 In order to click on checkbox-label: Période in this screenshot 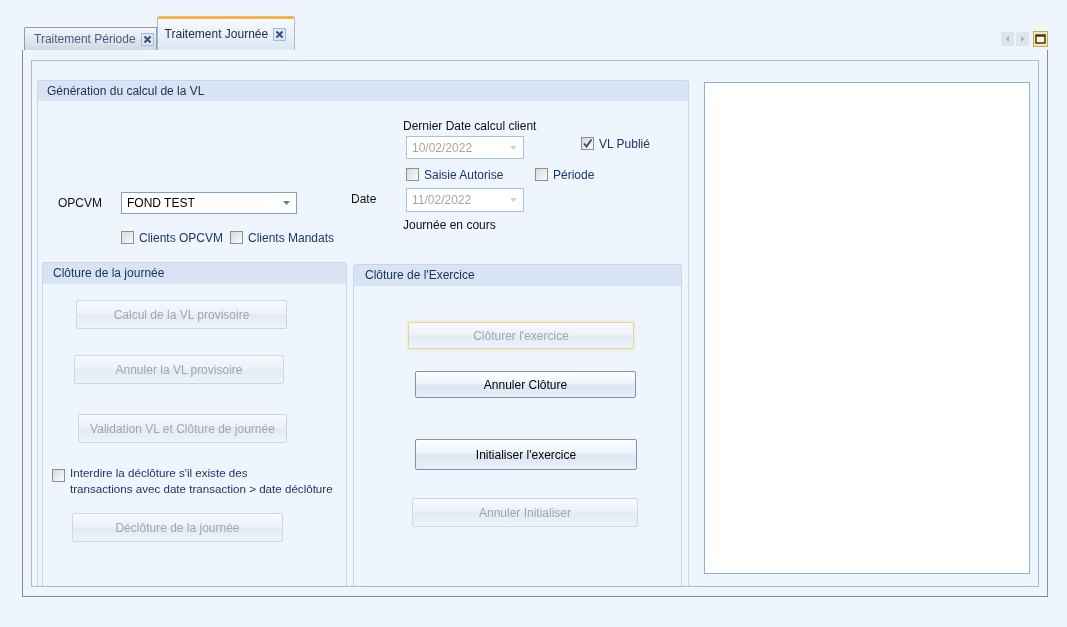, I will do `click(574, 175)`.